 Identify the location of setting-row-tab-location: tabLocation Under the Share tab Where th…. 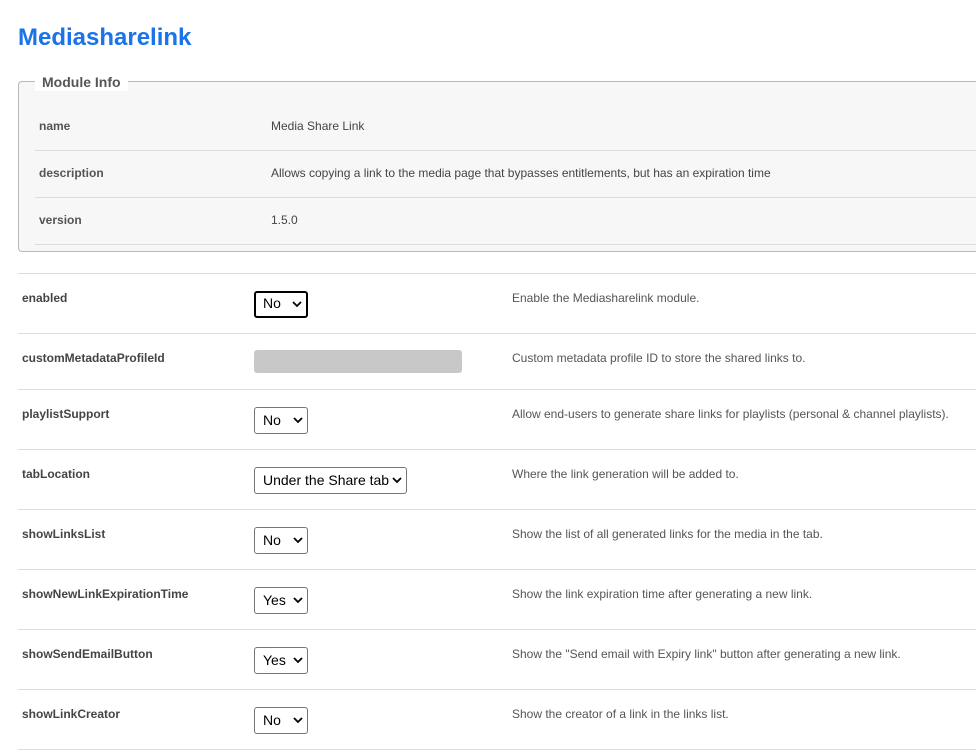
(497, 479).